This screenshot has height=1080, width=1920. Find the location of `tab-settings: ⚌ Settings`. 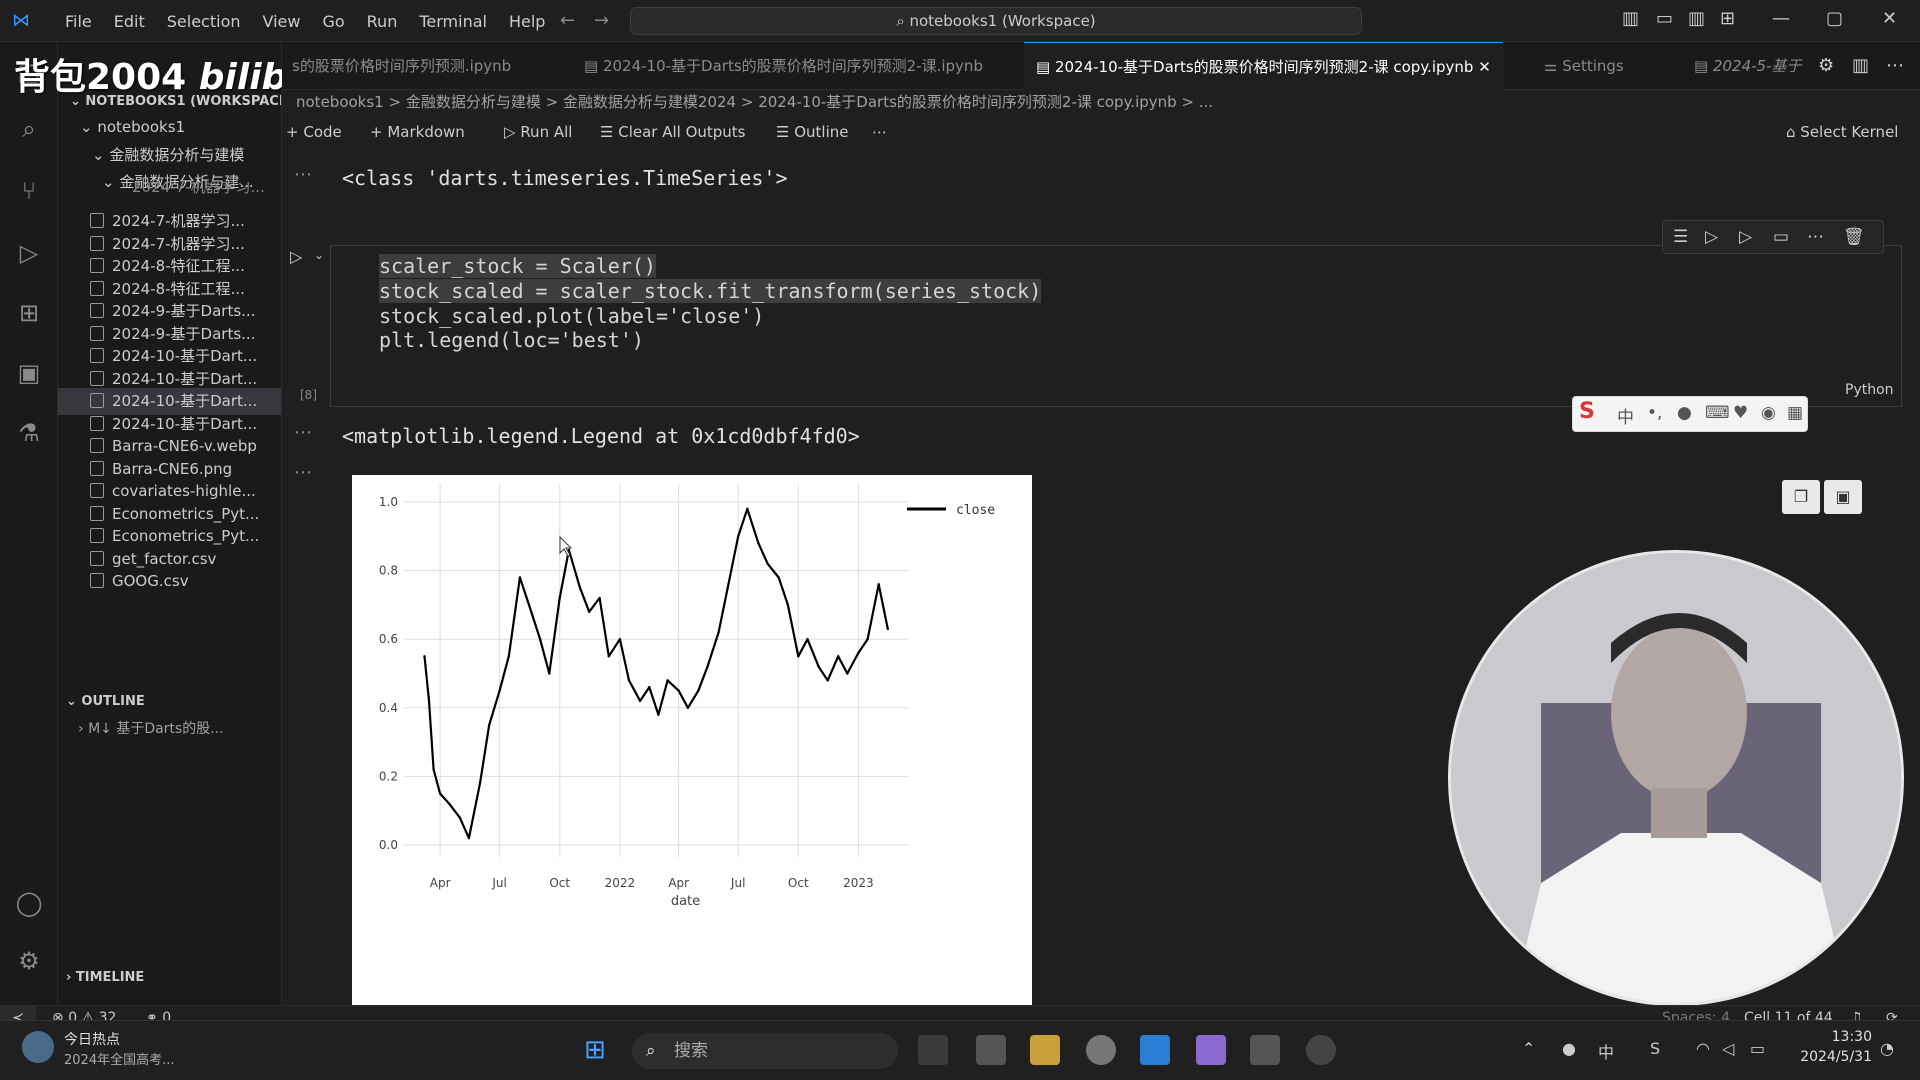

tab-settings: ⚌ Settings is located at coordinates (1584, 66).